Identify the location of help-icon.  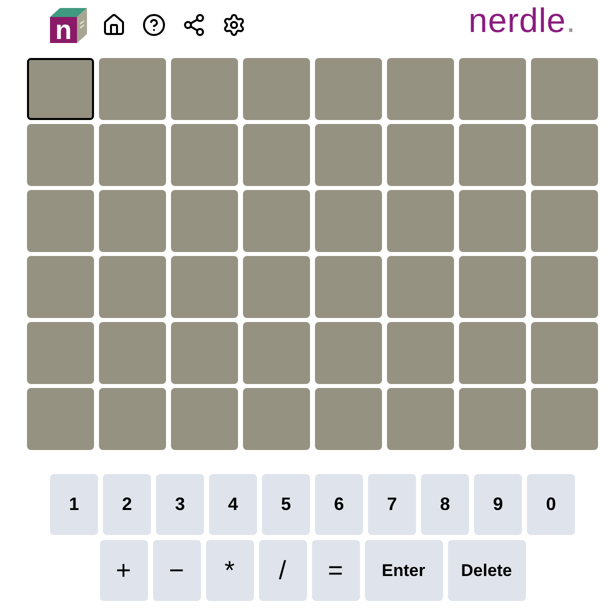
(154, 25).